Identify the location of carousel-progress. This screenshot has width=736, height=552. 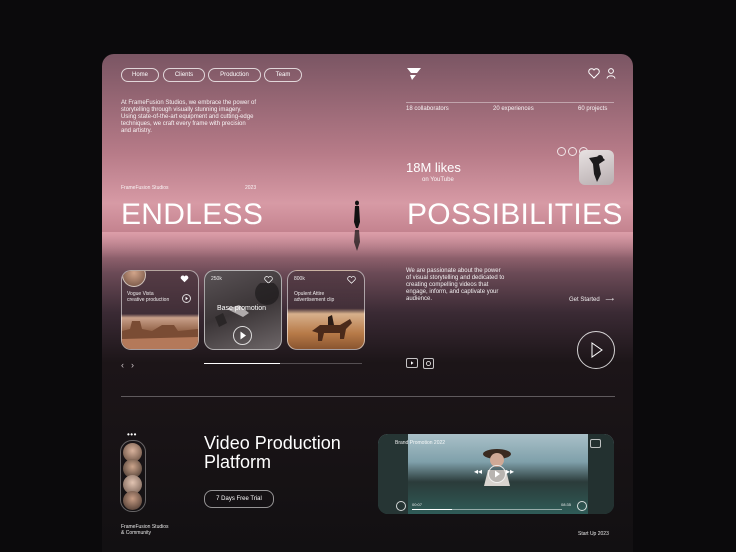
(242, 363).